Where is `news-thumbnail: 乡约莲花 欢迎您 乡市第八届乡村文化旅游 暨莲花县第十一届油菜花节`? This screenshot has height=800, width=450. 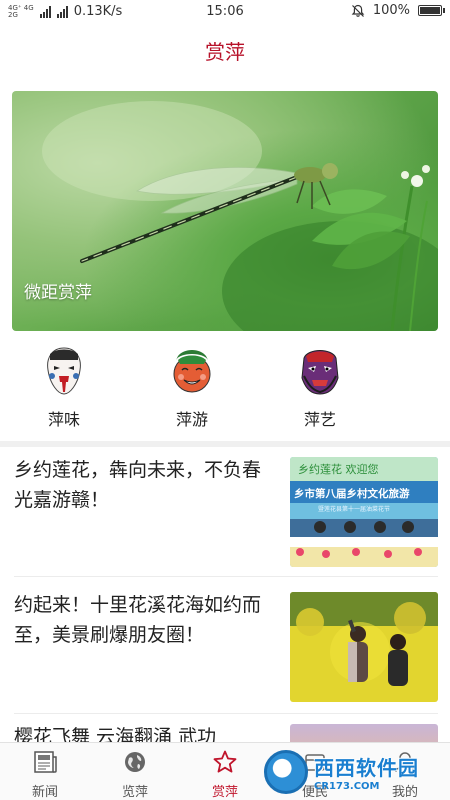
news-thumbnail: 乡约莲花 欢迎您 乡市第八届乡村文化旅游 暨莲花县第十一届油菜花节 is located at coordinates (364, 512).